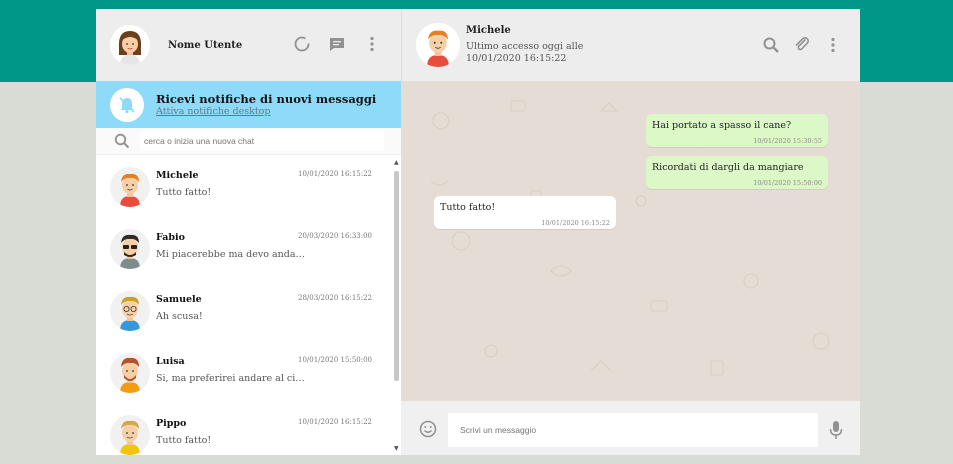  What do you see at coordinates (334, 360) in the screenshot?
I see `chat-time: 10/01/2020 15:50:00` at bounding box center [334, 360].